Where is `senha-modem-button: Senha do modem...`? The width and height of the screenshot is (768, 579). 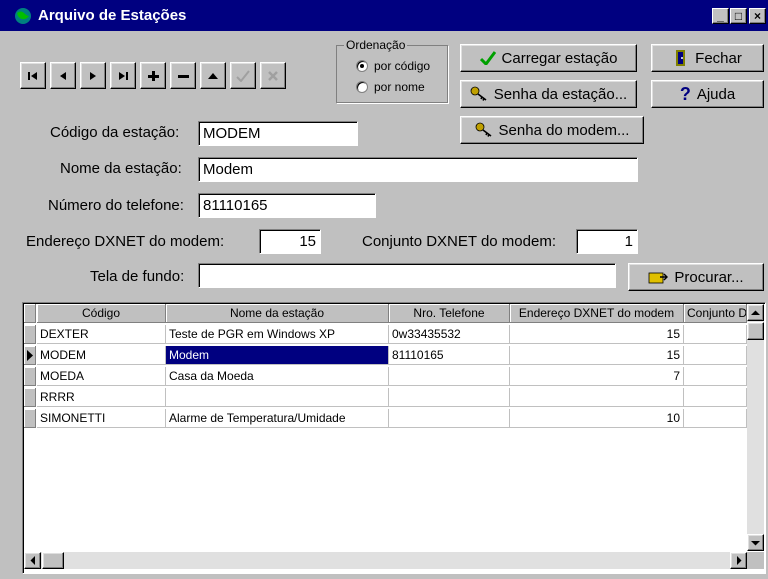
senha-modem-button: Senha do modem... is located at coordinates (552, 130).